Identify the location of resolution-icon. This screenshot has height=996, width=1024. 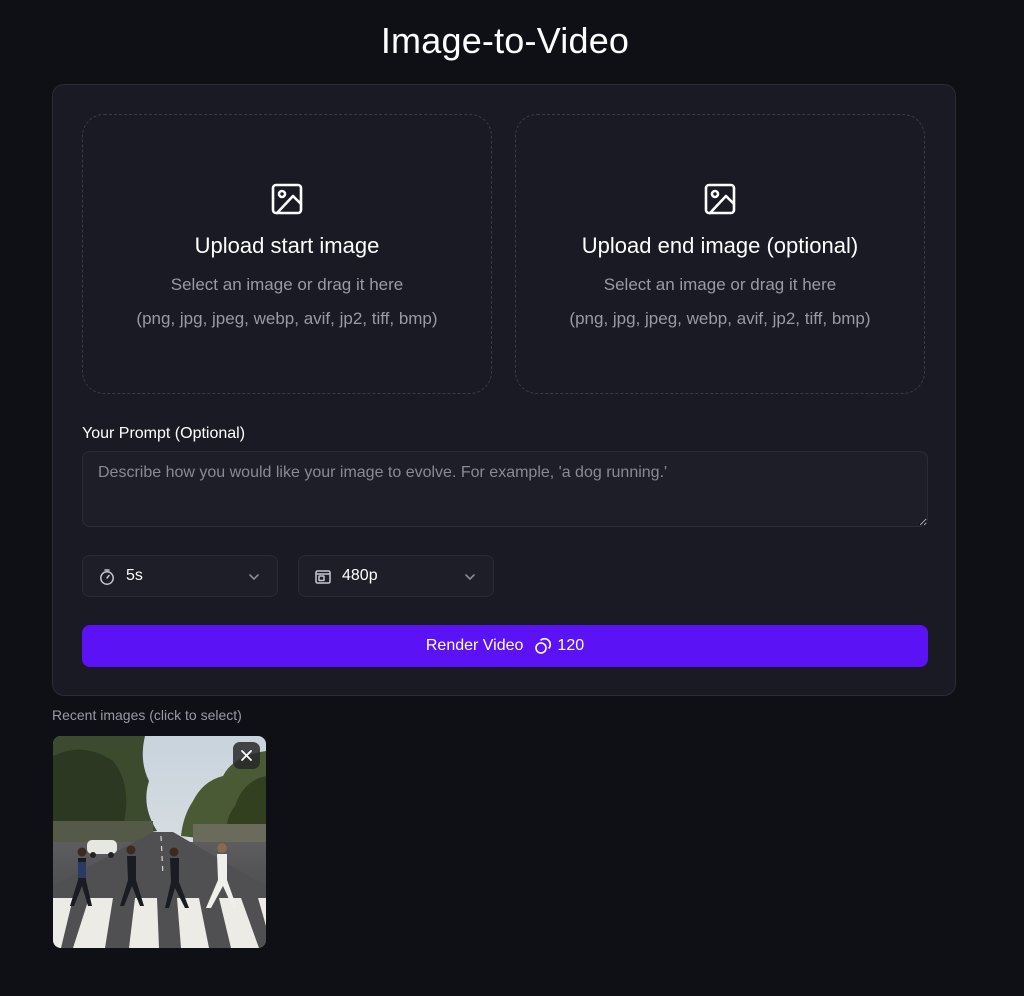
(323, 577).